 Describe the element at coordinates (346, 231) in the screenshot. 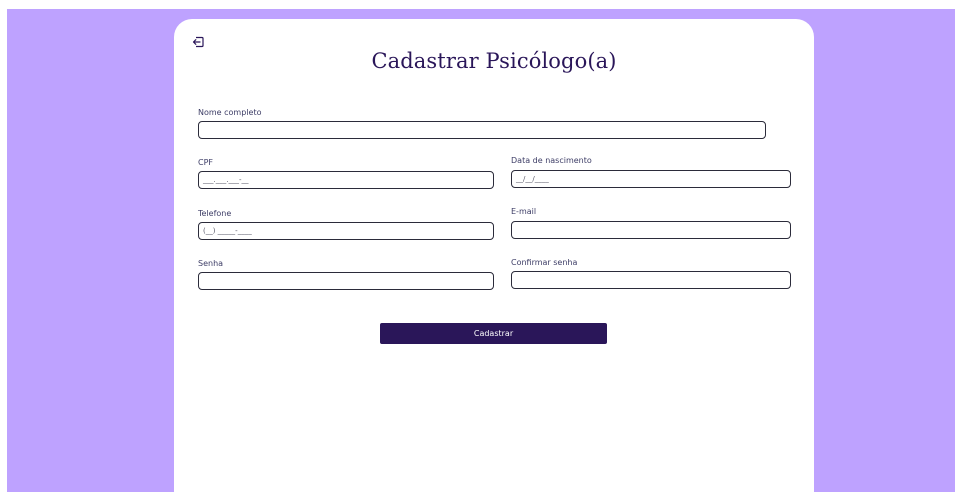

I see `telefone-input: (__) _____-____` at that location.